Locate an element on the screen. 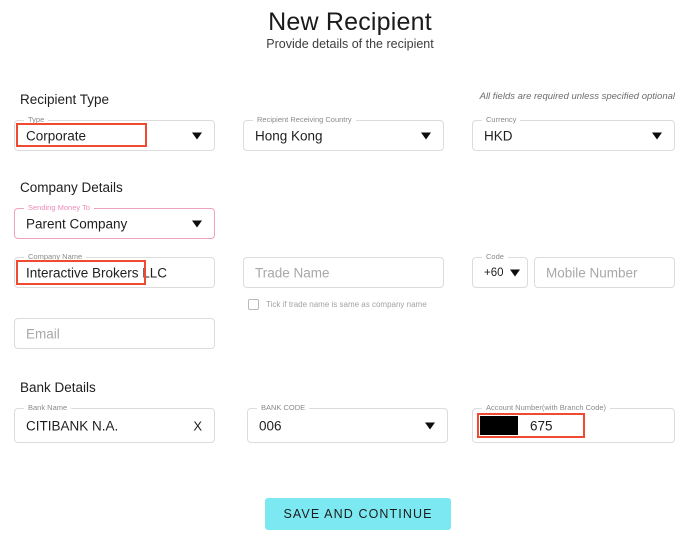  type-select: Type Corporate is located at coordinates (114, 133).